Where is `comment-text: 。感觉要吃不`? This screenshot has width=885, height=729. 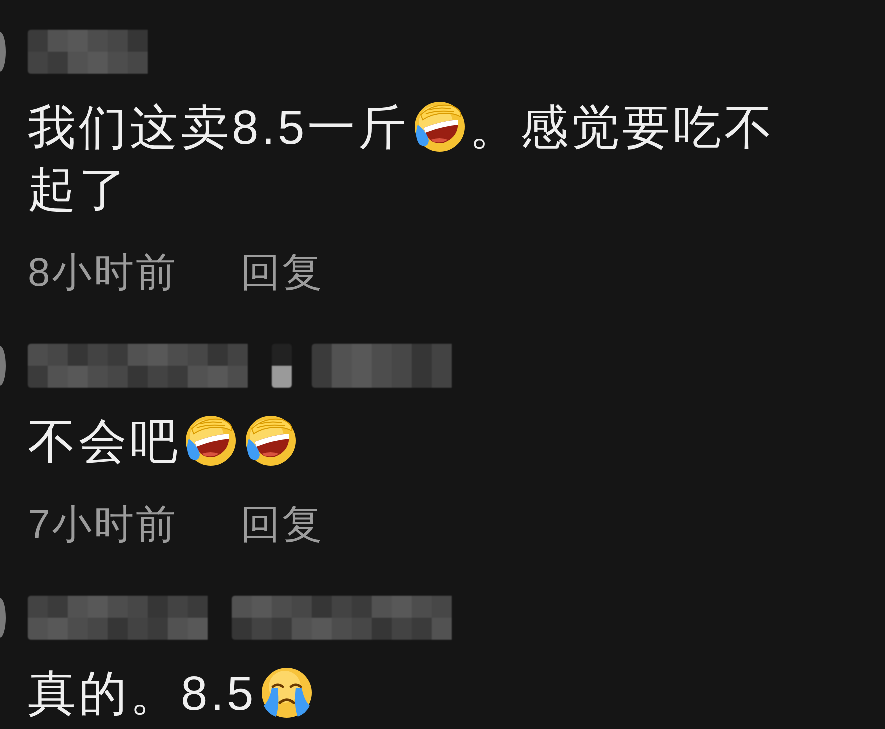
comment-text: 。感觉要吃不 is located at coordinates (623, 128).